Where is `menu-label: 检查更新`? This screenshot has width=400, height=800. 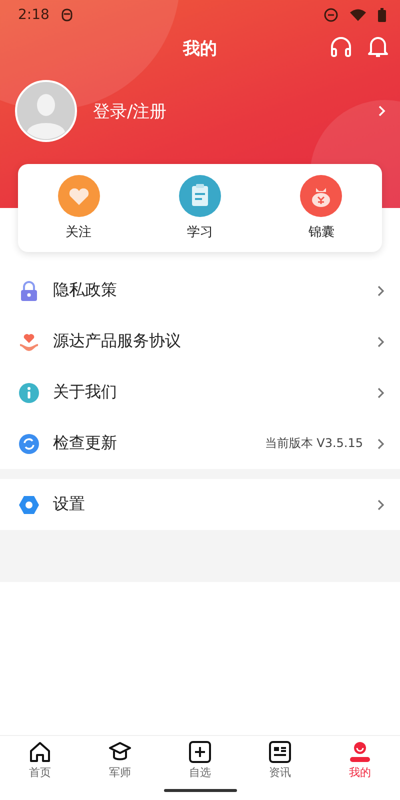 menu-label: 检查更新 is located at coordinates (85, 443).